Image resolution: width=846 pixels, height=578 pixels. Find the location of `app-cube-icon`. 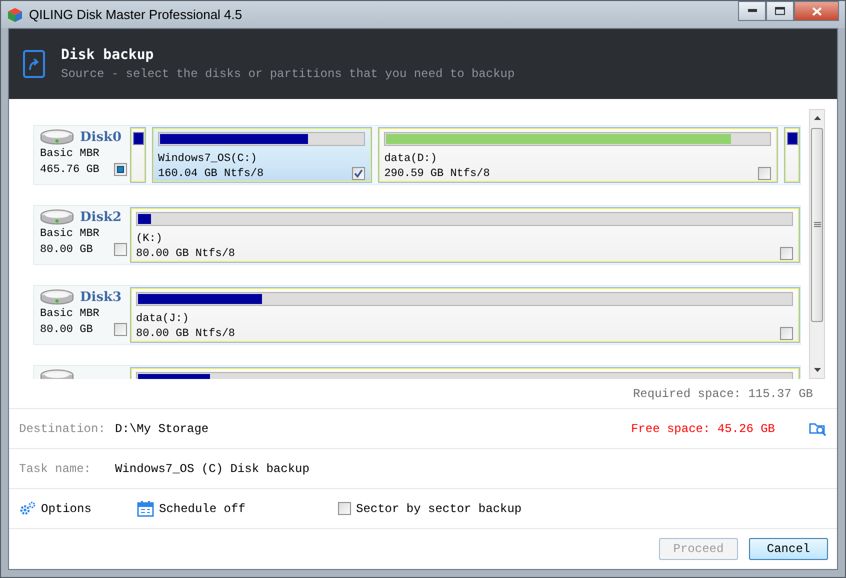

app-cube-icon is located at coordinates (15, 14).